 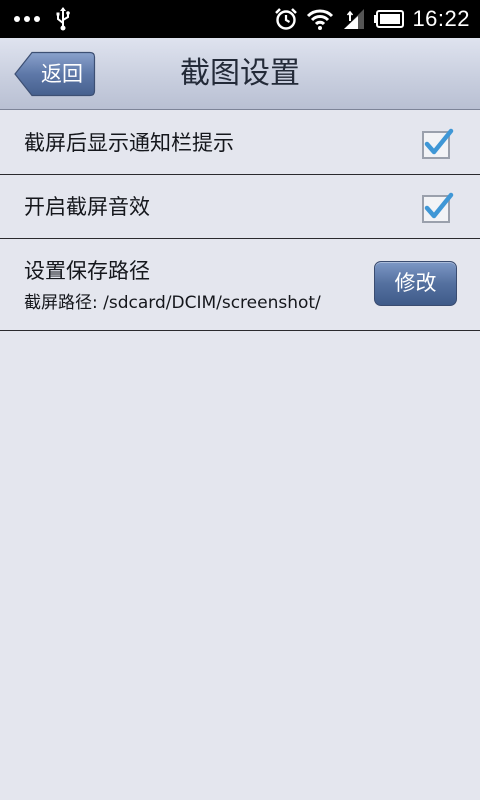 I want to click on alarm-icon, so click(x=286, y=19).